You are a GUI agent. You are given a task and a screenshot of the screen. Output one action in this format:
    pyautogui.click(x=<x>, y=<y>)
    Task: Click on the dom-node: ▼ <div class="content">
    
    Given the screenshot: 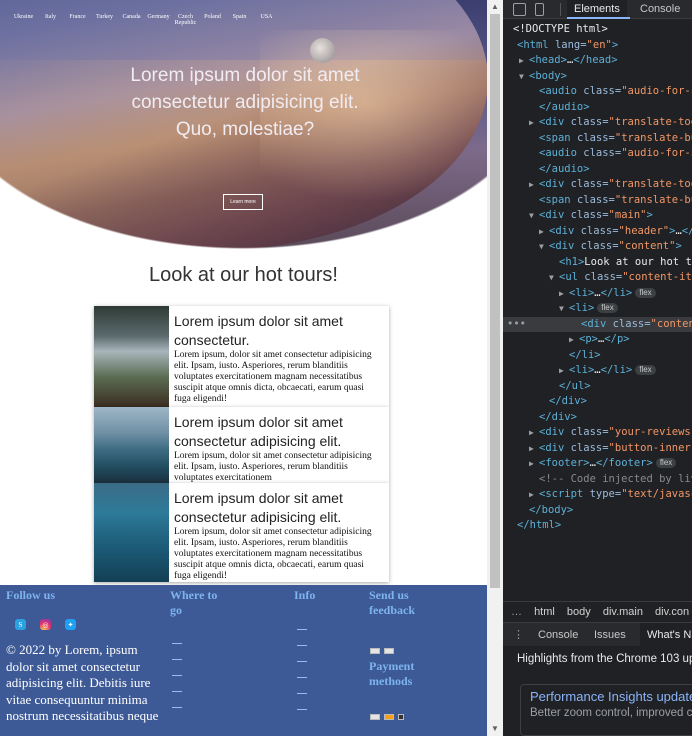 What is the action you would take?
    pyautogui.click(x=597, y=247)
    